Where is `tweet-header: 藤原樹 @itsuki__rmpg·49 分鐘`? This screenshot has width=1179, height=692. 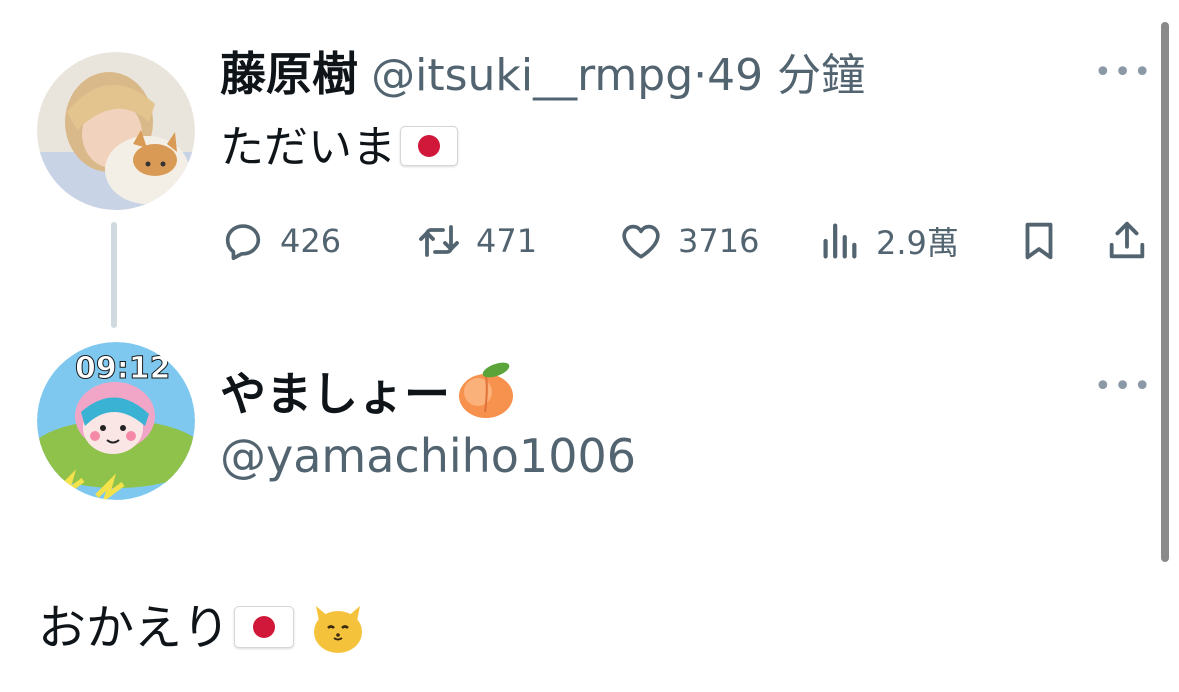 tweet-header: 藤原樹 @itsuki__rmpg·49 分鐘 is located at coordinates (542, 75).